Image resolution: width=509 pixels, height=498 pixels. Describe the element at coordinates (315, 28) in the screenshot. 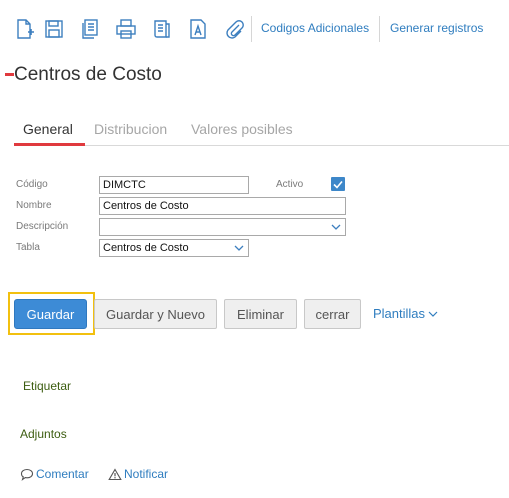

I see `codigos-adicionales-link: Codigos Adicionales` at that location.